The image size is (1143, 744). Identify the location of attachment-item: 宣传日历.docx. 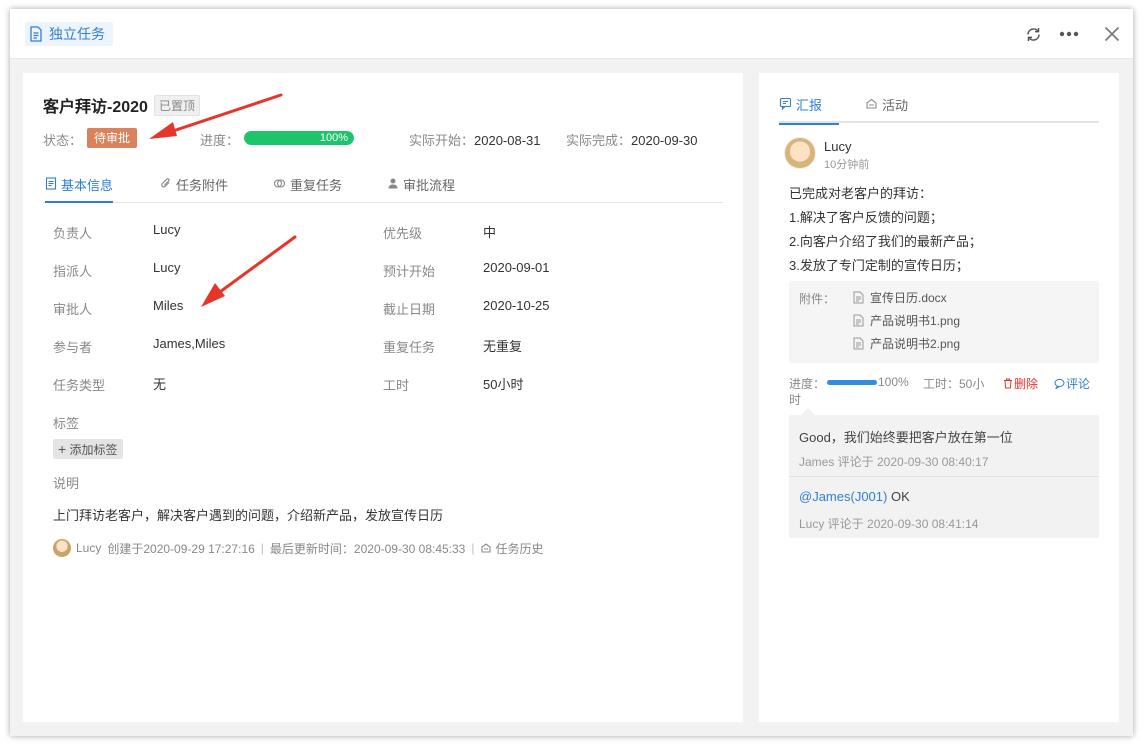
(900, 297).